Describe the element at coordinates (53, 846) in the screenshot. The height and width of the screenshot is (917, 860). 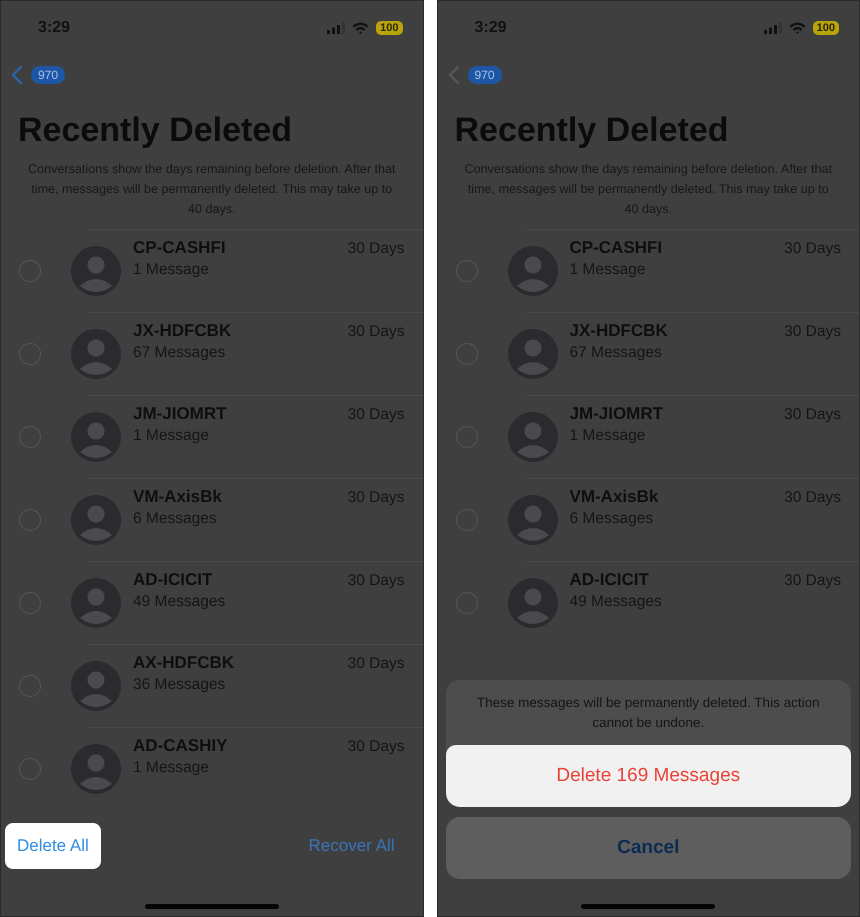
I see `delete-all-button: Delete All` at that location.